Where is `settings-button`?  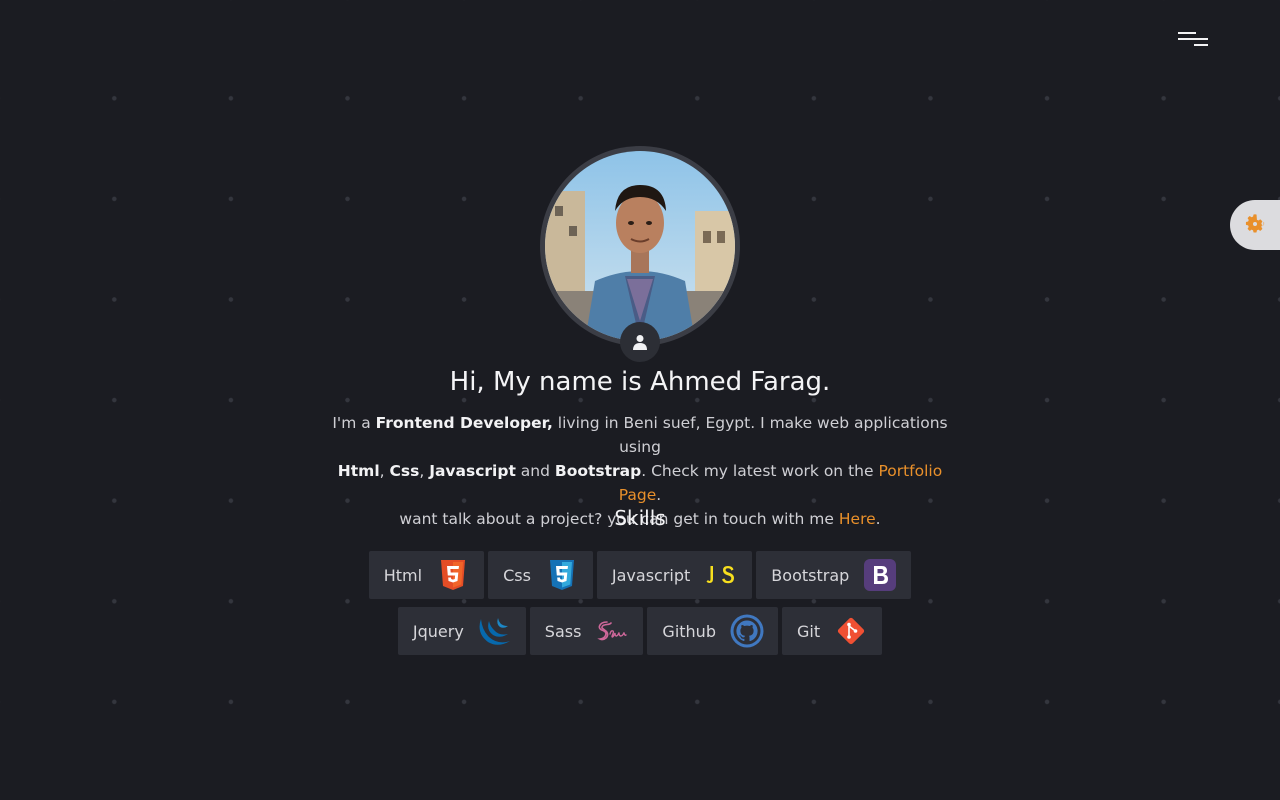
settings-button is located at coordinates (1255, 225).